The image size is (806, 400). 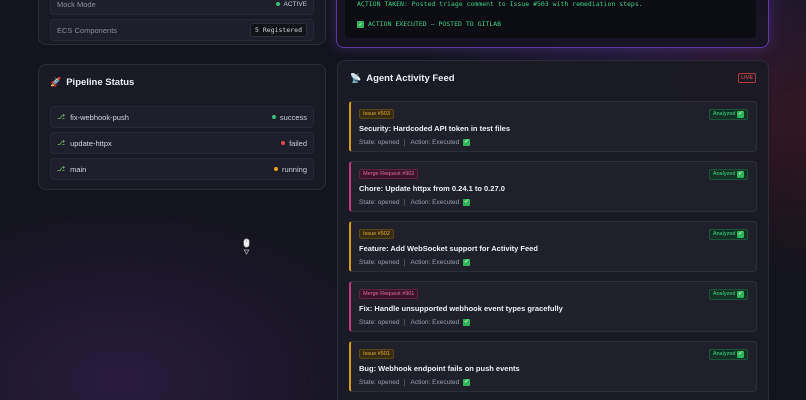 I want to click on pipeline-status: failed, so click(x=298, y=143).